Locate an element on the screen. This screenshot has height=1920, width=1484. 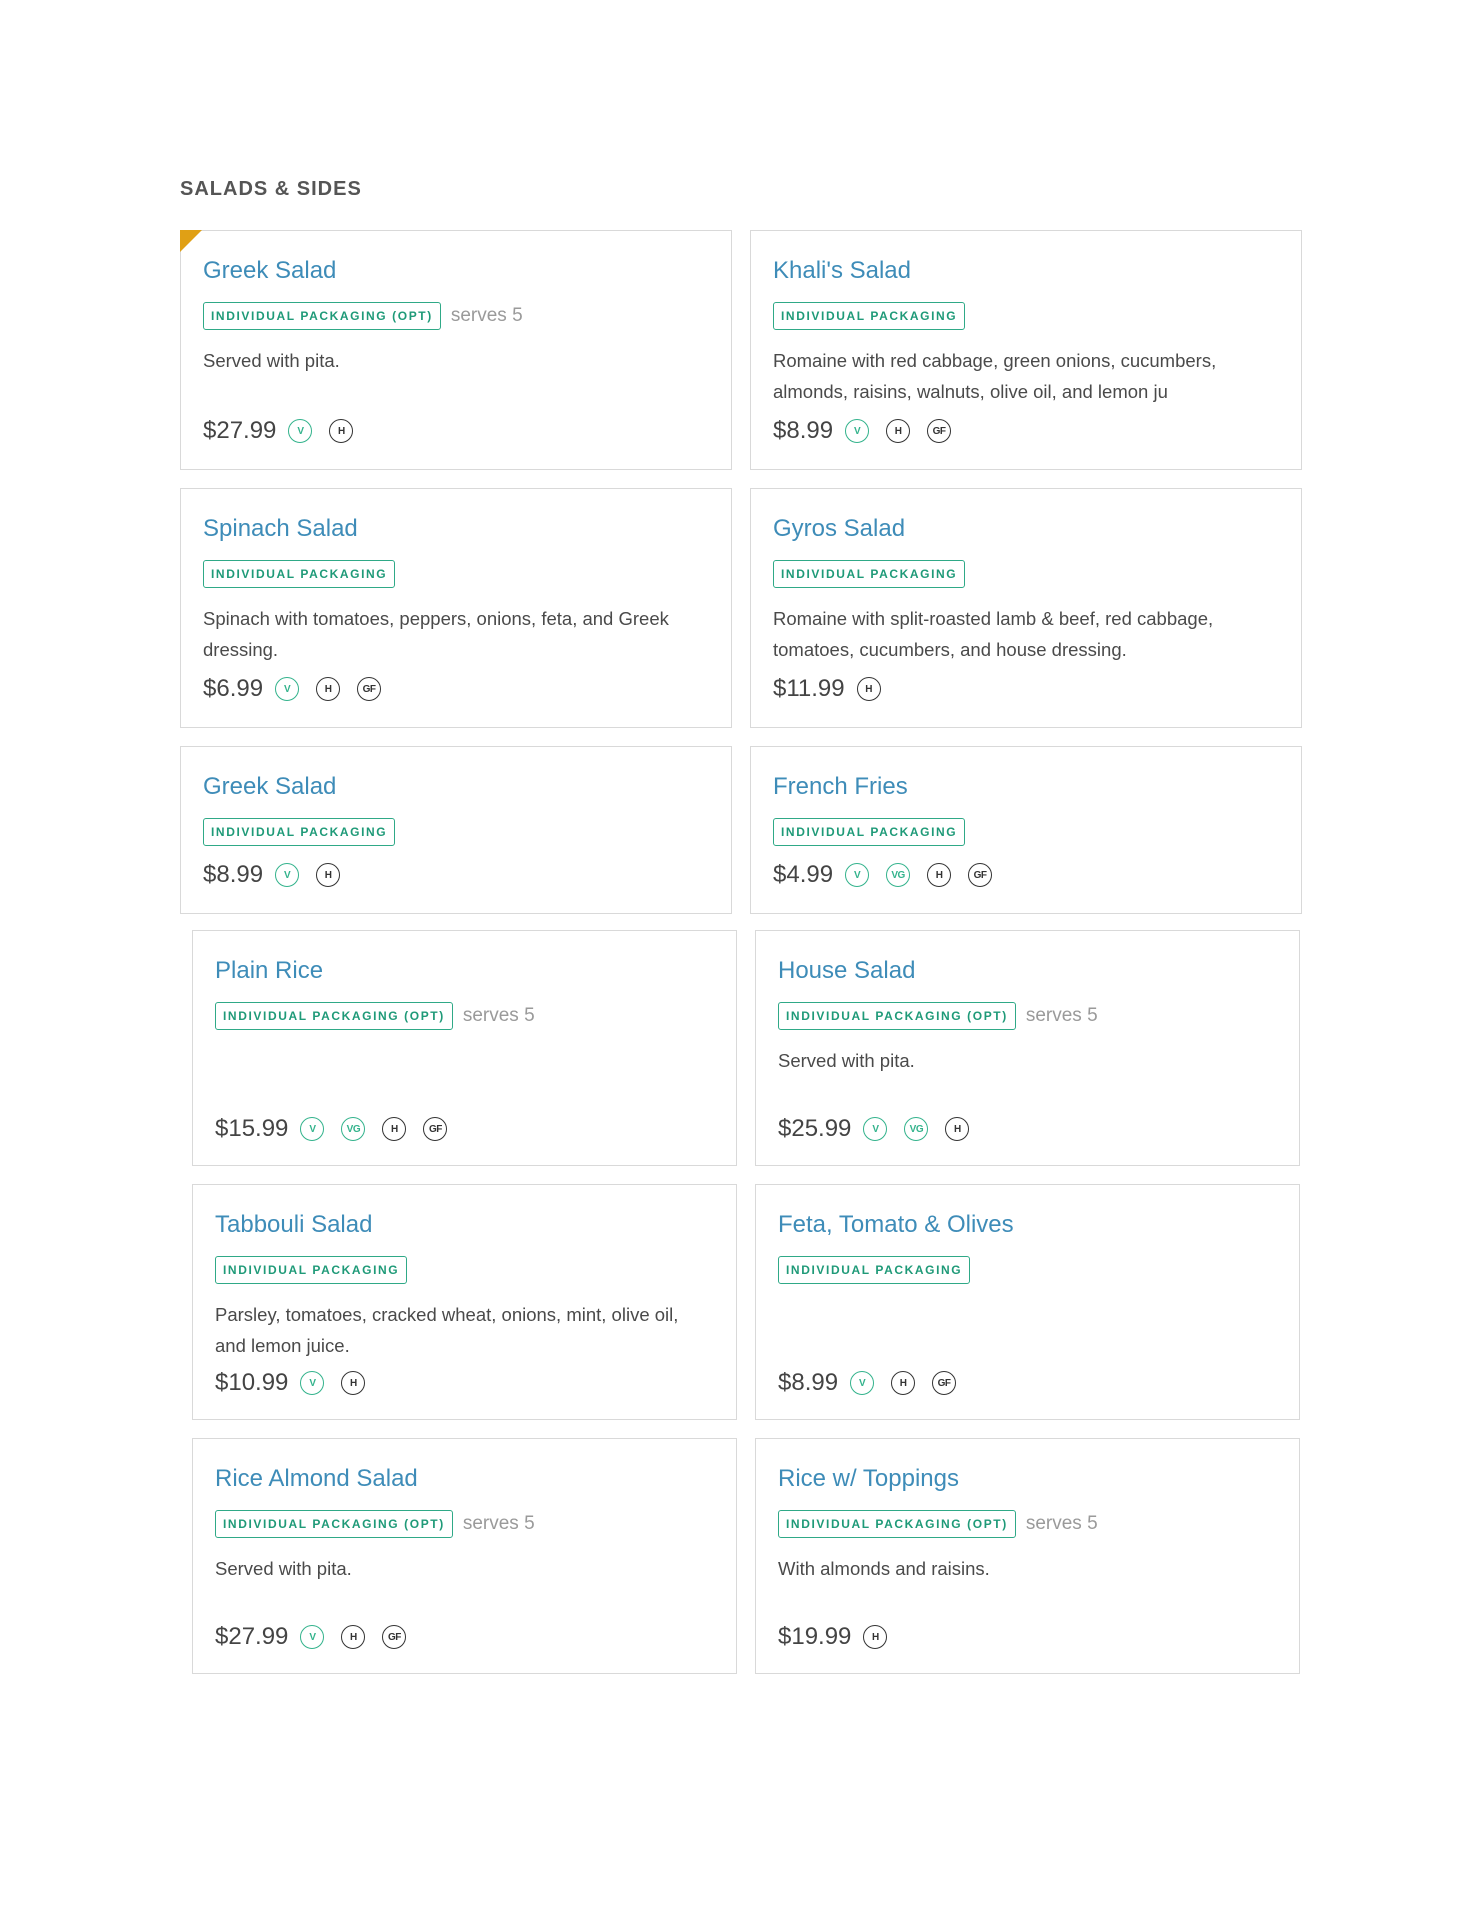
price-row: $11.99 H is located at coordinates (835, 689).